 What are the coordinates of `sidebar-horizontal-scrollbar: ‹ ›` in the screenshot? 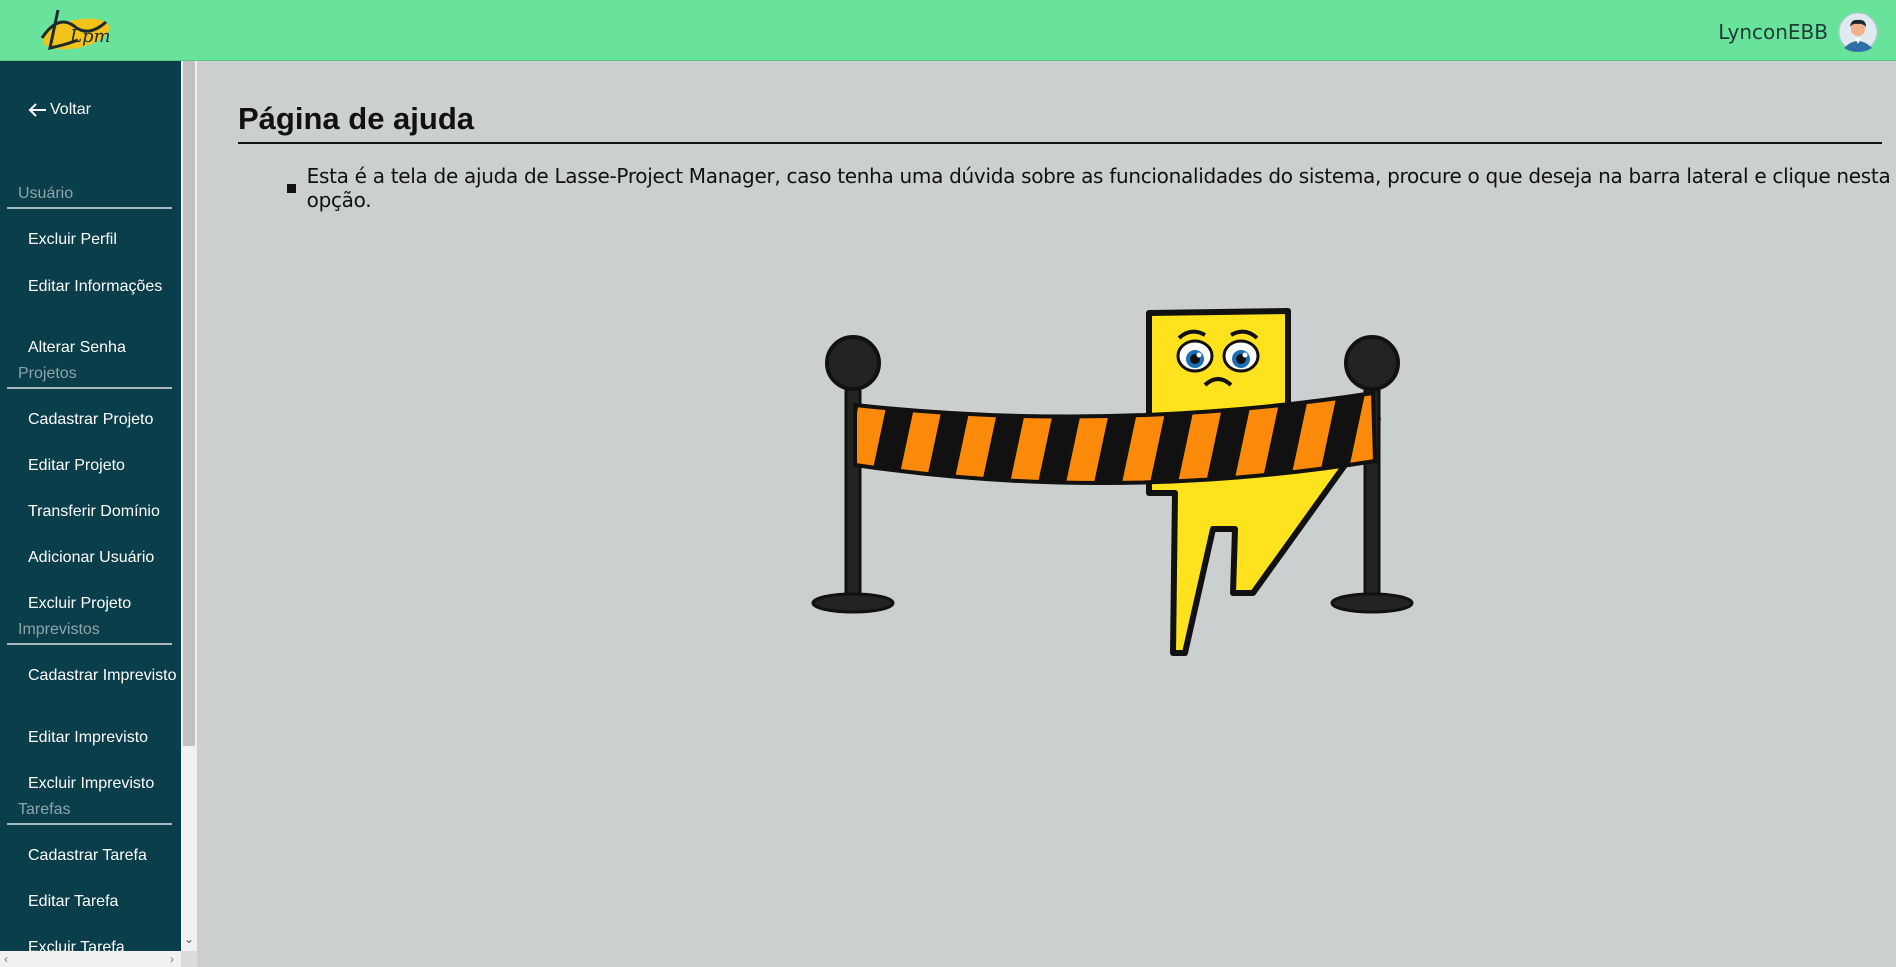 It's located at (98, 959).